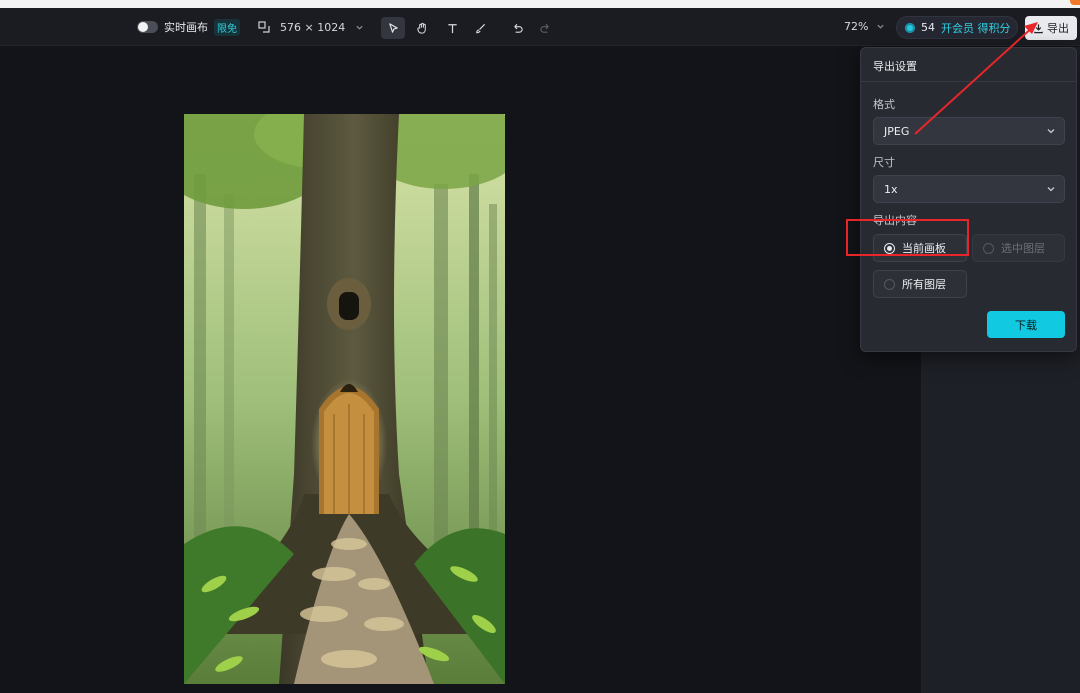 The height and width of the screenshot is (693, 1080). Describe the element at coordinates (907, 237) in the screenshot. I see `annotation-highlight-box` at that location.